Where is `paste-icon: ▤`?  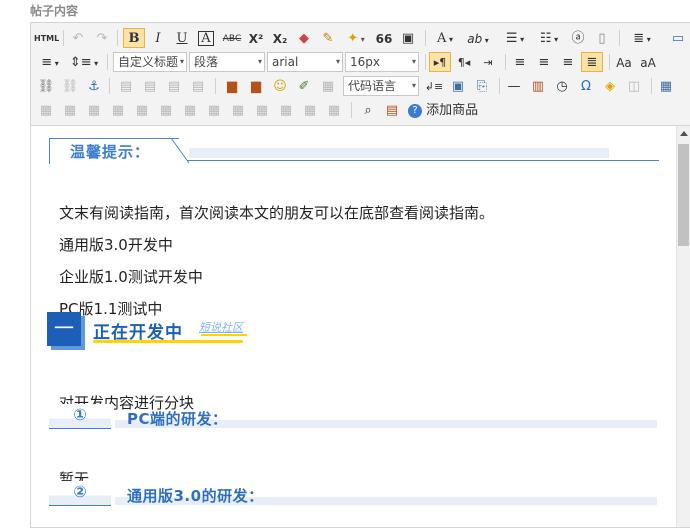
paste-icon: ▤ is located at coordinates (392, 110).